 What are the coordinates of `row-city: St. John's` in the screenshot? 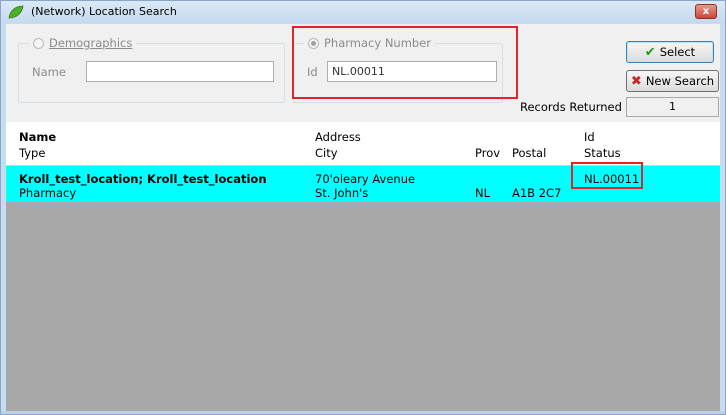 It's located at (342, 193).